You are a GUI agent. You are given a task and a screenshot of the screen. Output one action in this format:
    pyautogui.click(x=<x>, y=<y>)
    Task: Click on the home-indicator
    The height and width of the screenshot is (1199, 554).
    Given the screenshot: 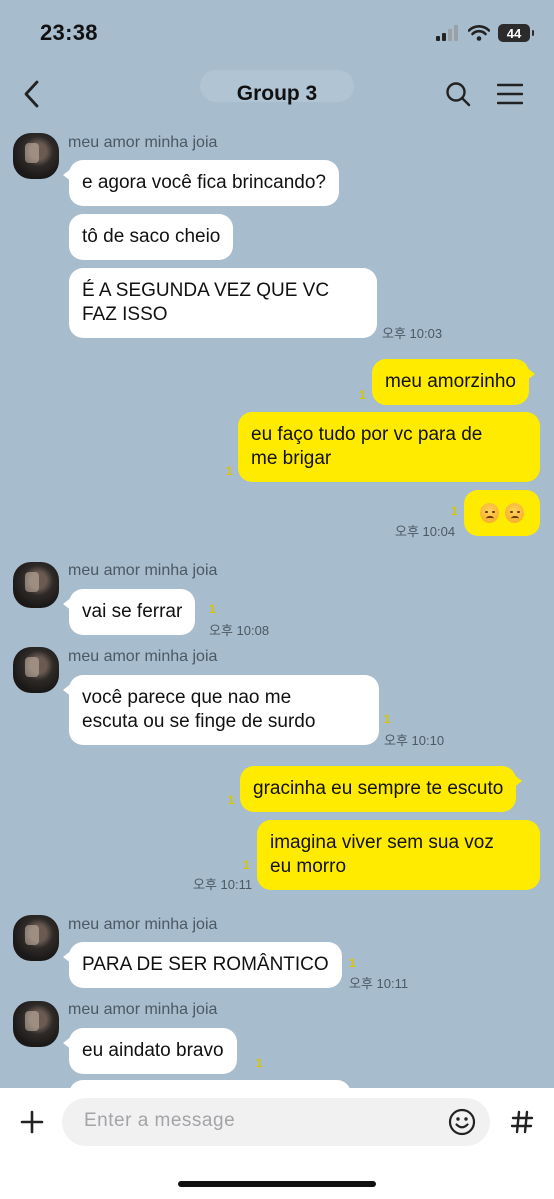 What is the action you would take?
    pyautogui.click(x=277, y=1184)
    